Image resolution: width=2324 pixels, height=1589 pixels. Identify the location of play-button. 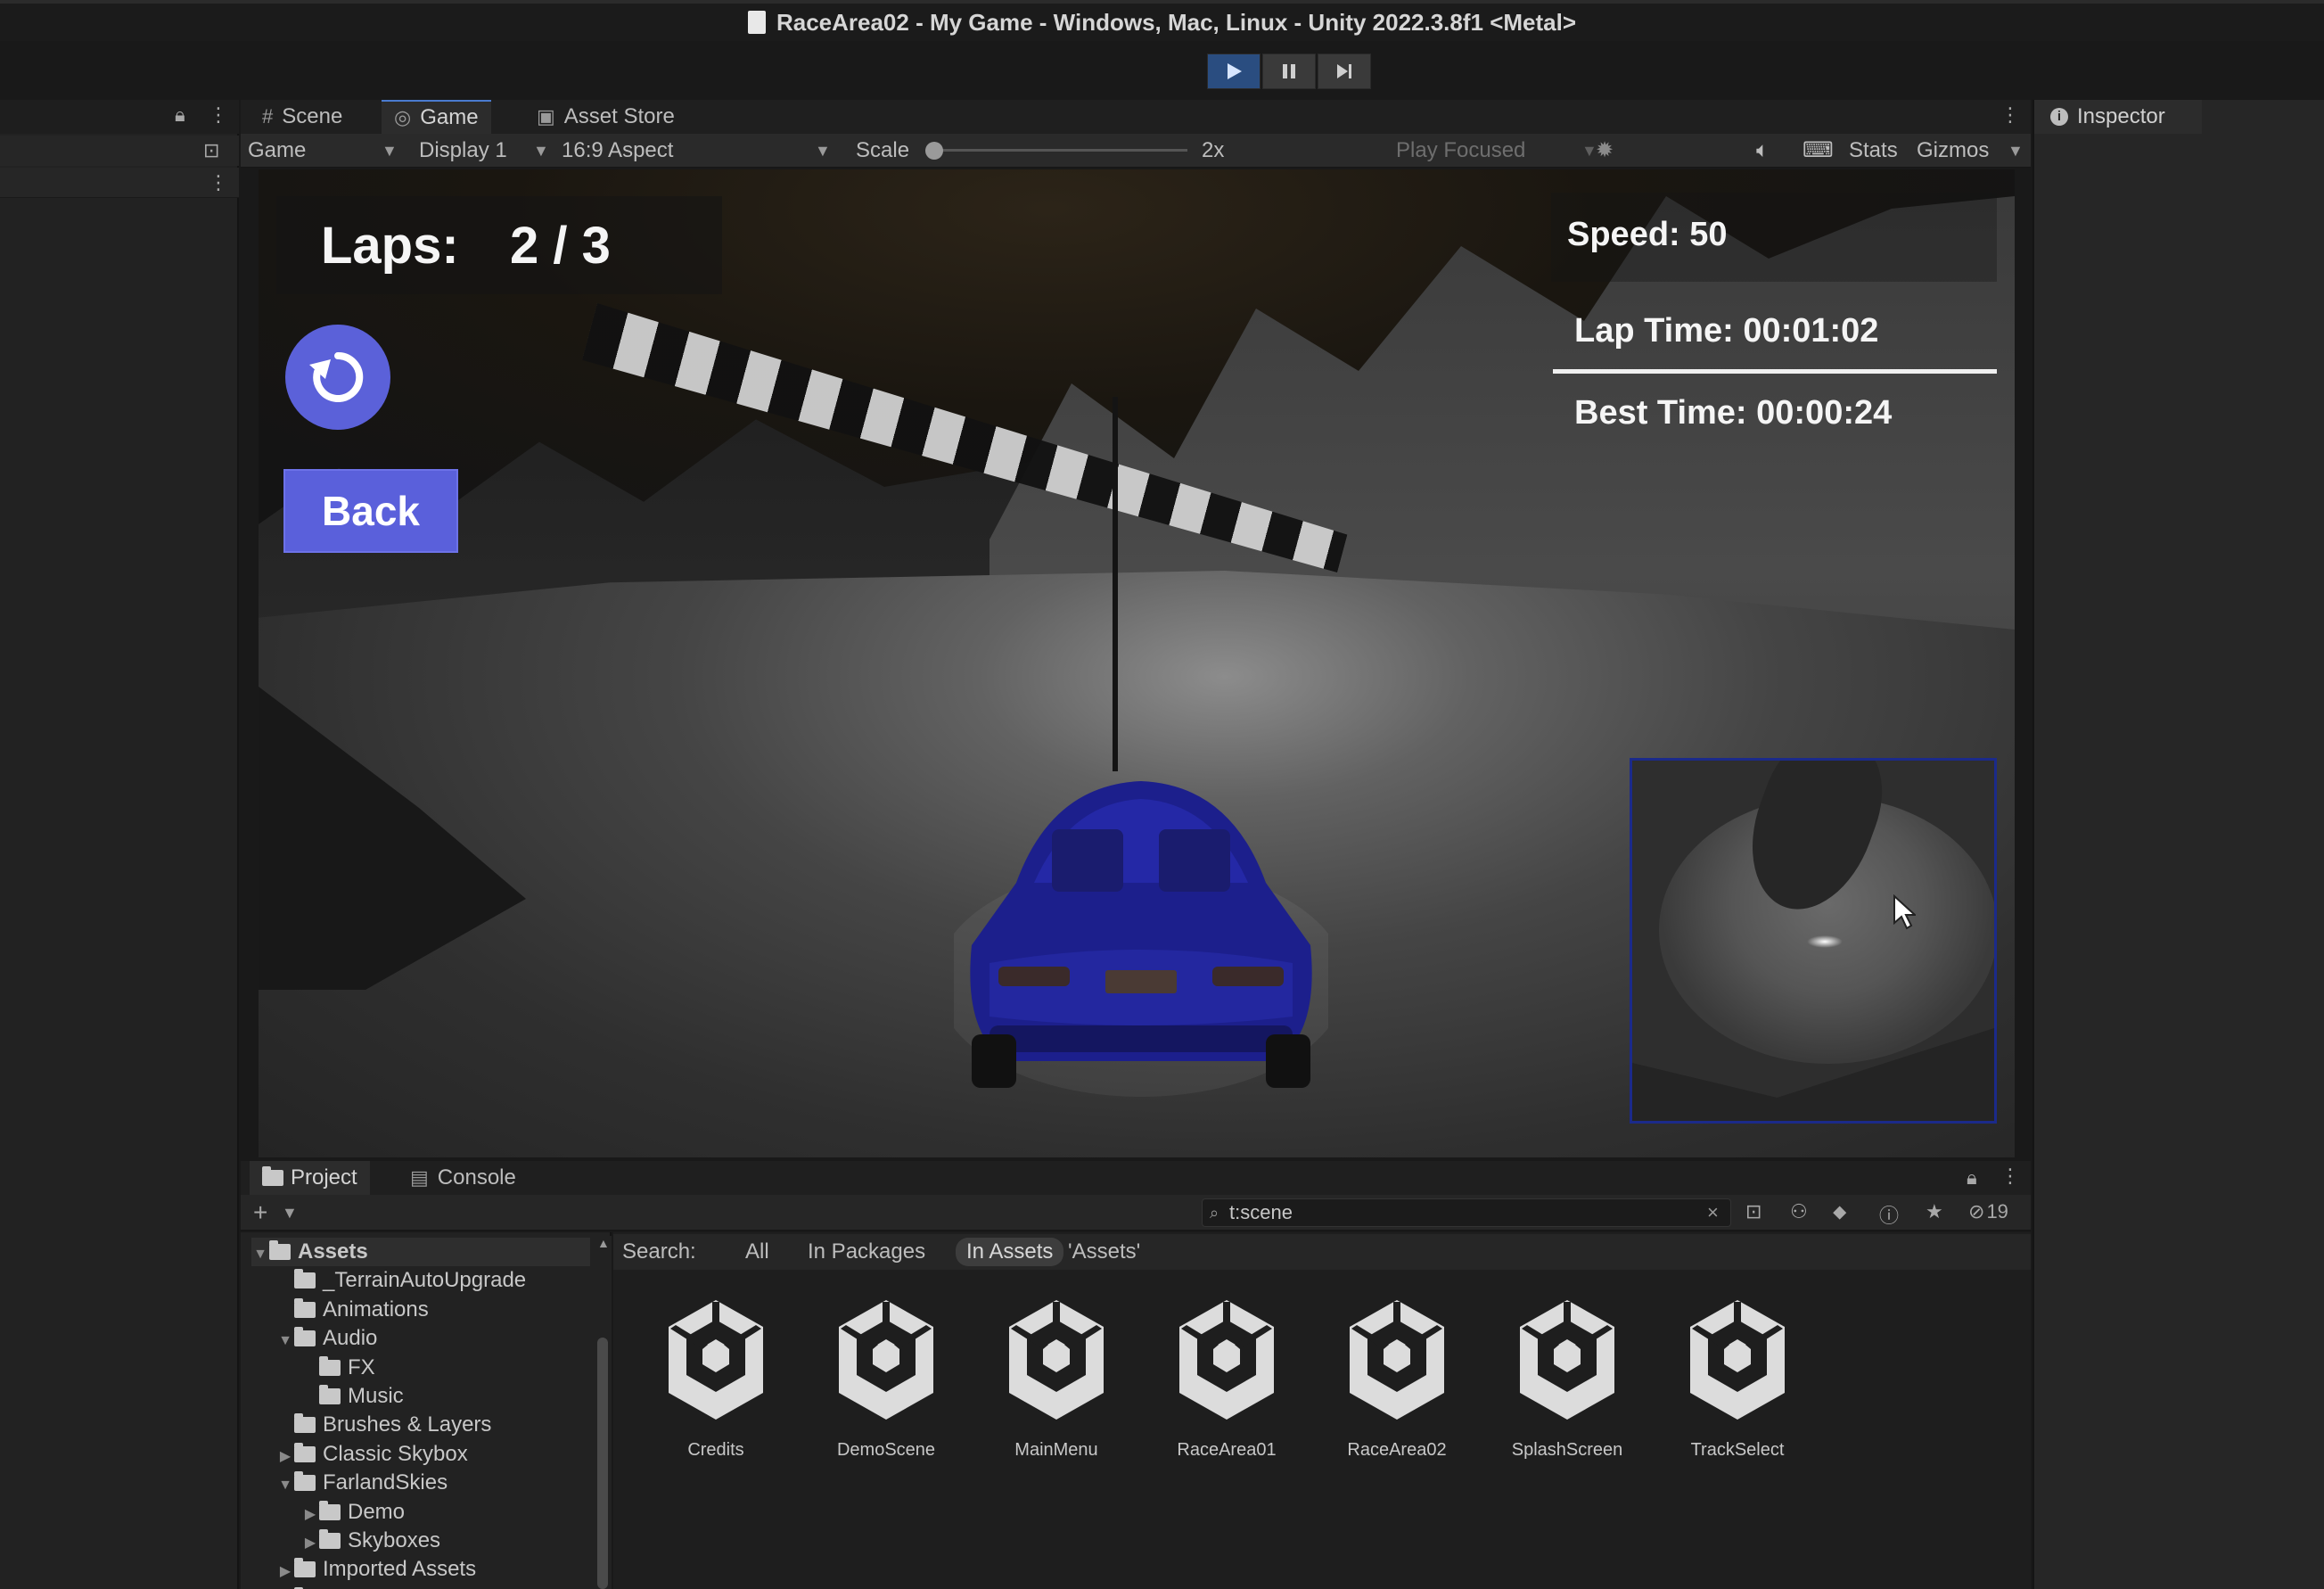
(1234, 71).